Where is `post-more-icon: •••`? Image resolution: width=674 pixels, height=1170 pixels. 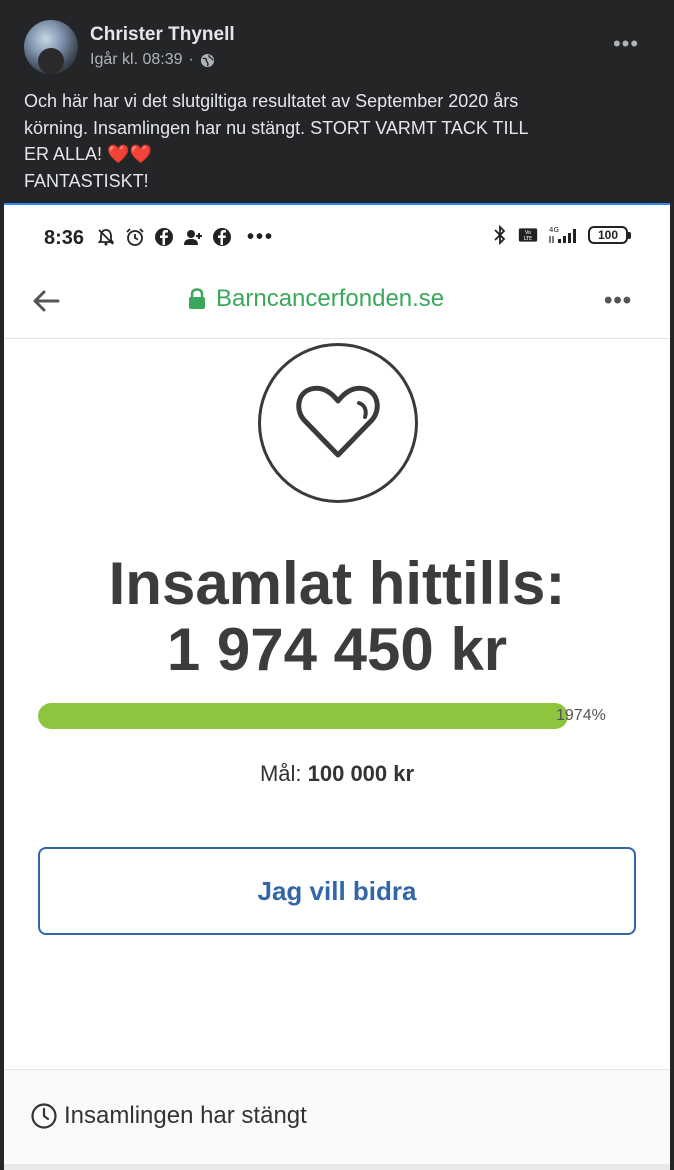 post-more-icon: ••• is located at coordinates (626, 44).